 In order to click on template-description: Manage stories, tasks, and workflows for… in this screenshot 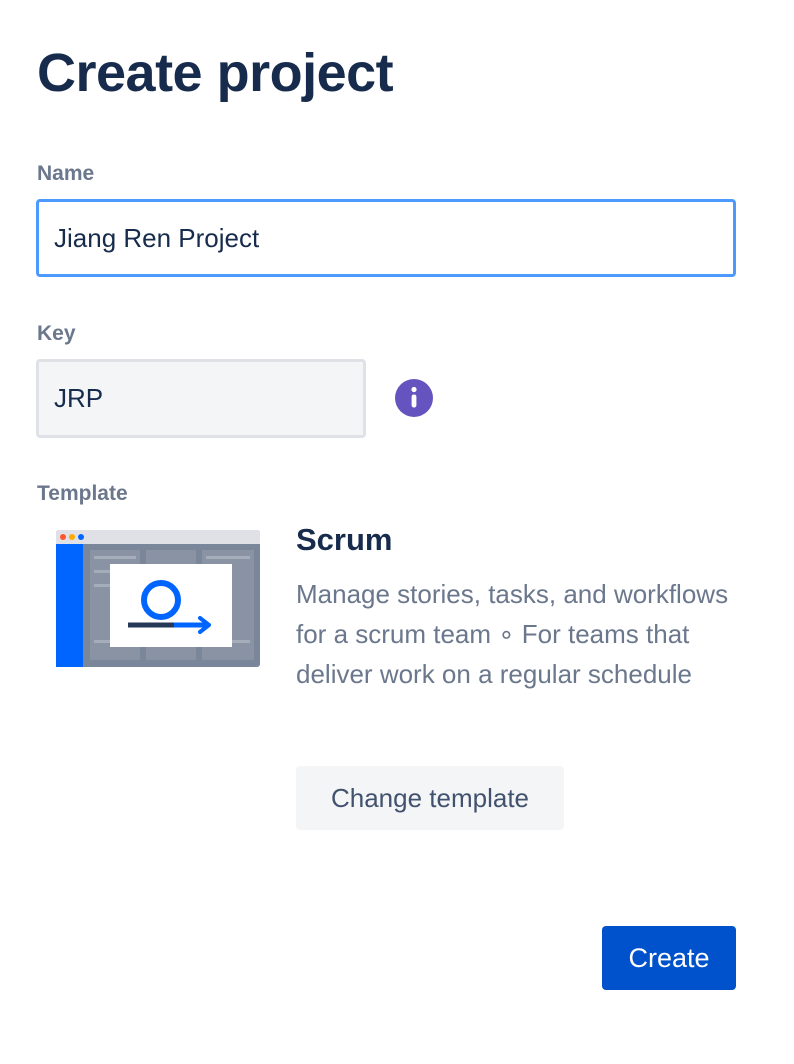, I will do `click(512, 634)`.